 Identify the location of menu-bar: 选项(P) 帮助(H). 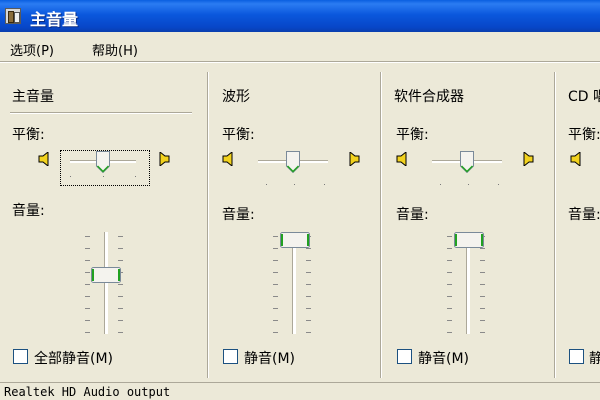
(300, 48).